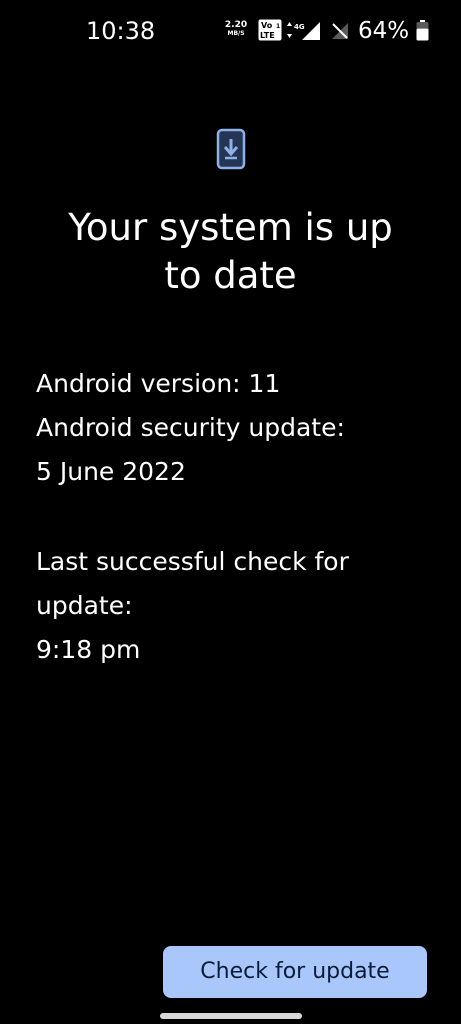 The image size is (461, 1024). Describe the element at coordinates (88, 649) in the screenshot. I see `last-check-time: 9:18 pm` at that location.